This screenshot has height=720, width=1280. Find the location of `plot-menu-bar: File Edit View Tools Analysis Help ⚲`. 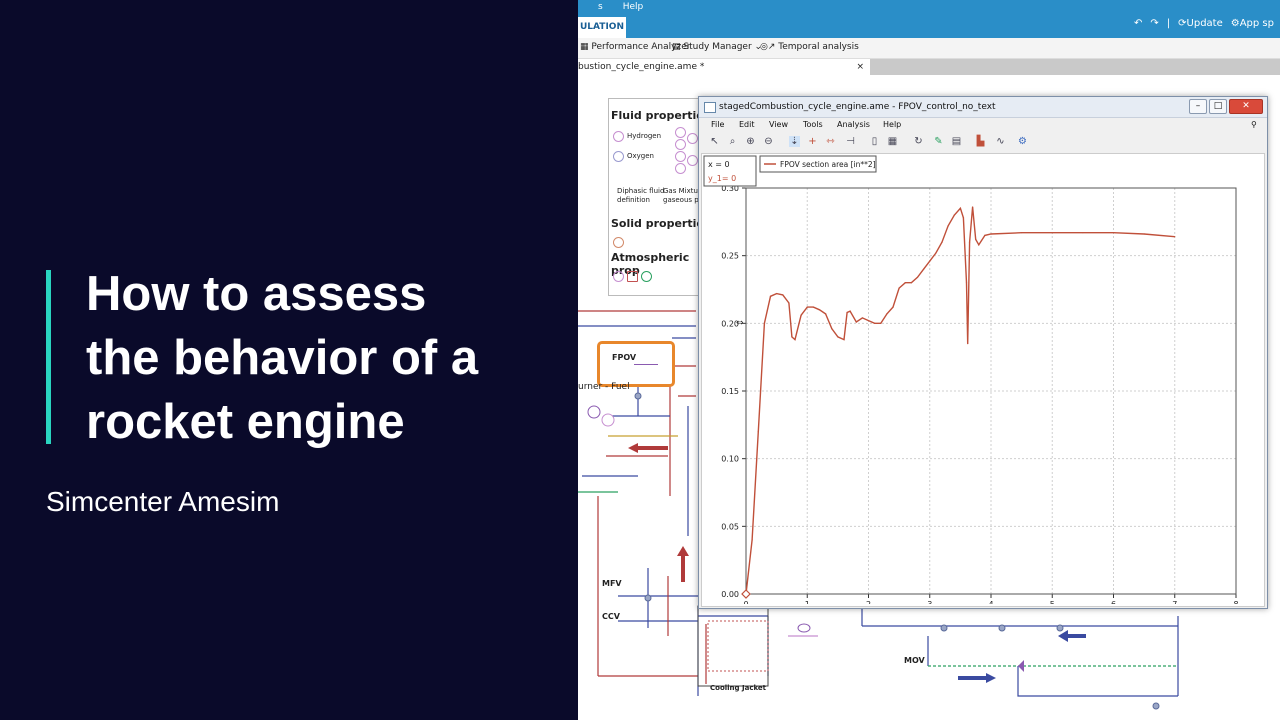

plot-menu-bar: File Edit View Tools Analysis Help ⚲ is located at coordinates (983, 125).